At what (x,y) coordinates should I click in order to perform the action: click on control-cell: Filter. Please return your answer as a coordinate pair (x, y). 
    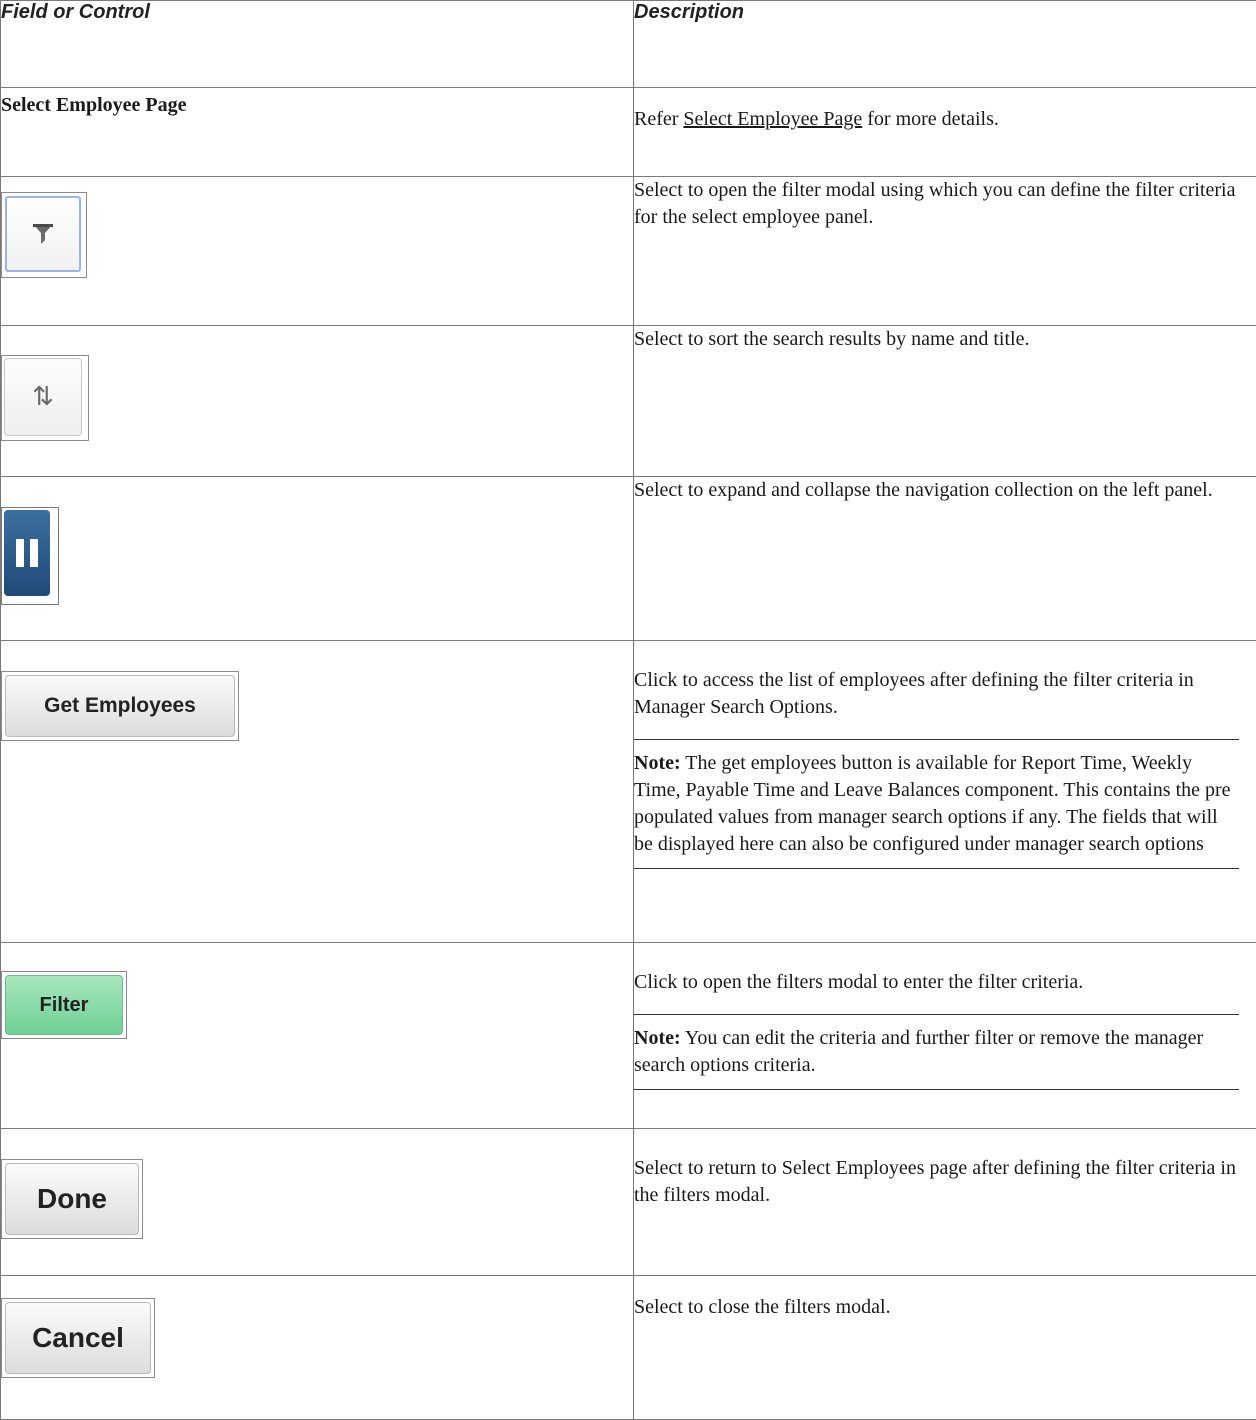
    Looking at the image, I should click on (317, 1036).